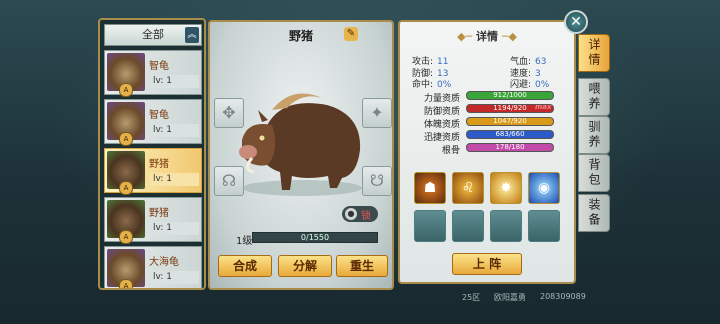 The width and height of the screenshot is (720, 324). What do you see at coordinates (441, 112) in the screenshot?
I see `apt-label: 防御资质` at bounding box center [441, 112].